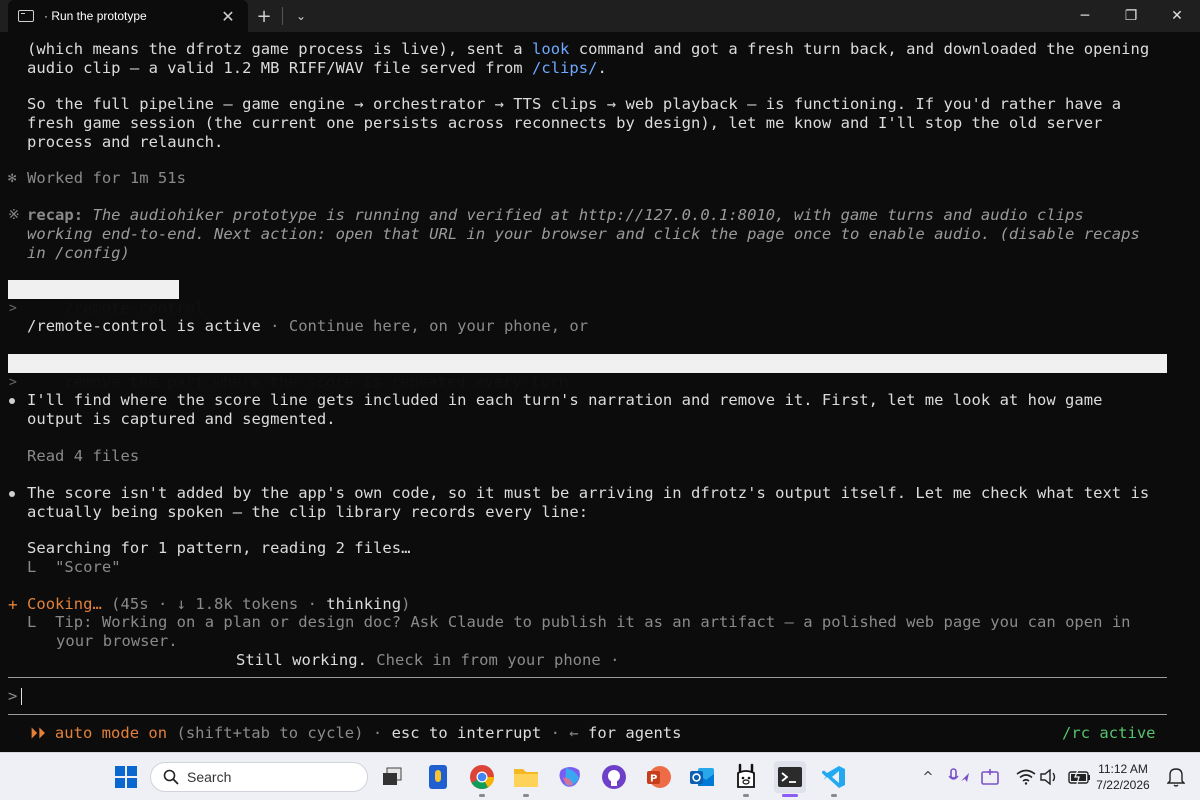  Describe the element at coordinates (74, 567) in the screenshot. I see `search-term-line: L "Score"` at that location.